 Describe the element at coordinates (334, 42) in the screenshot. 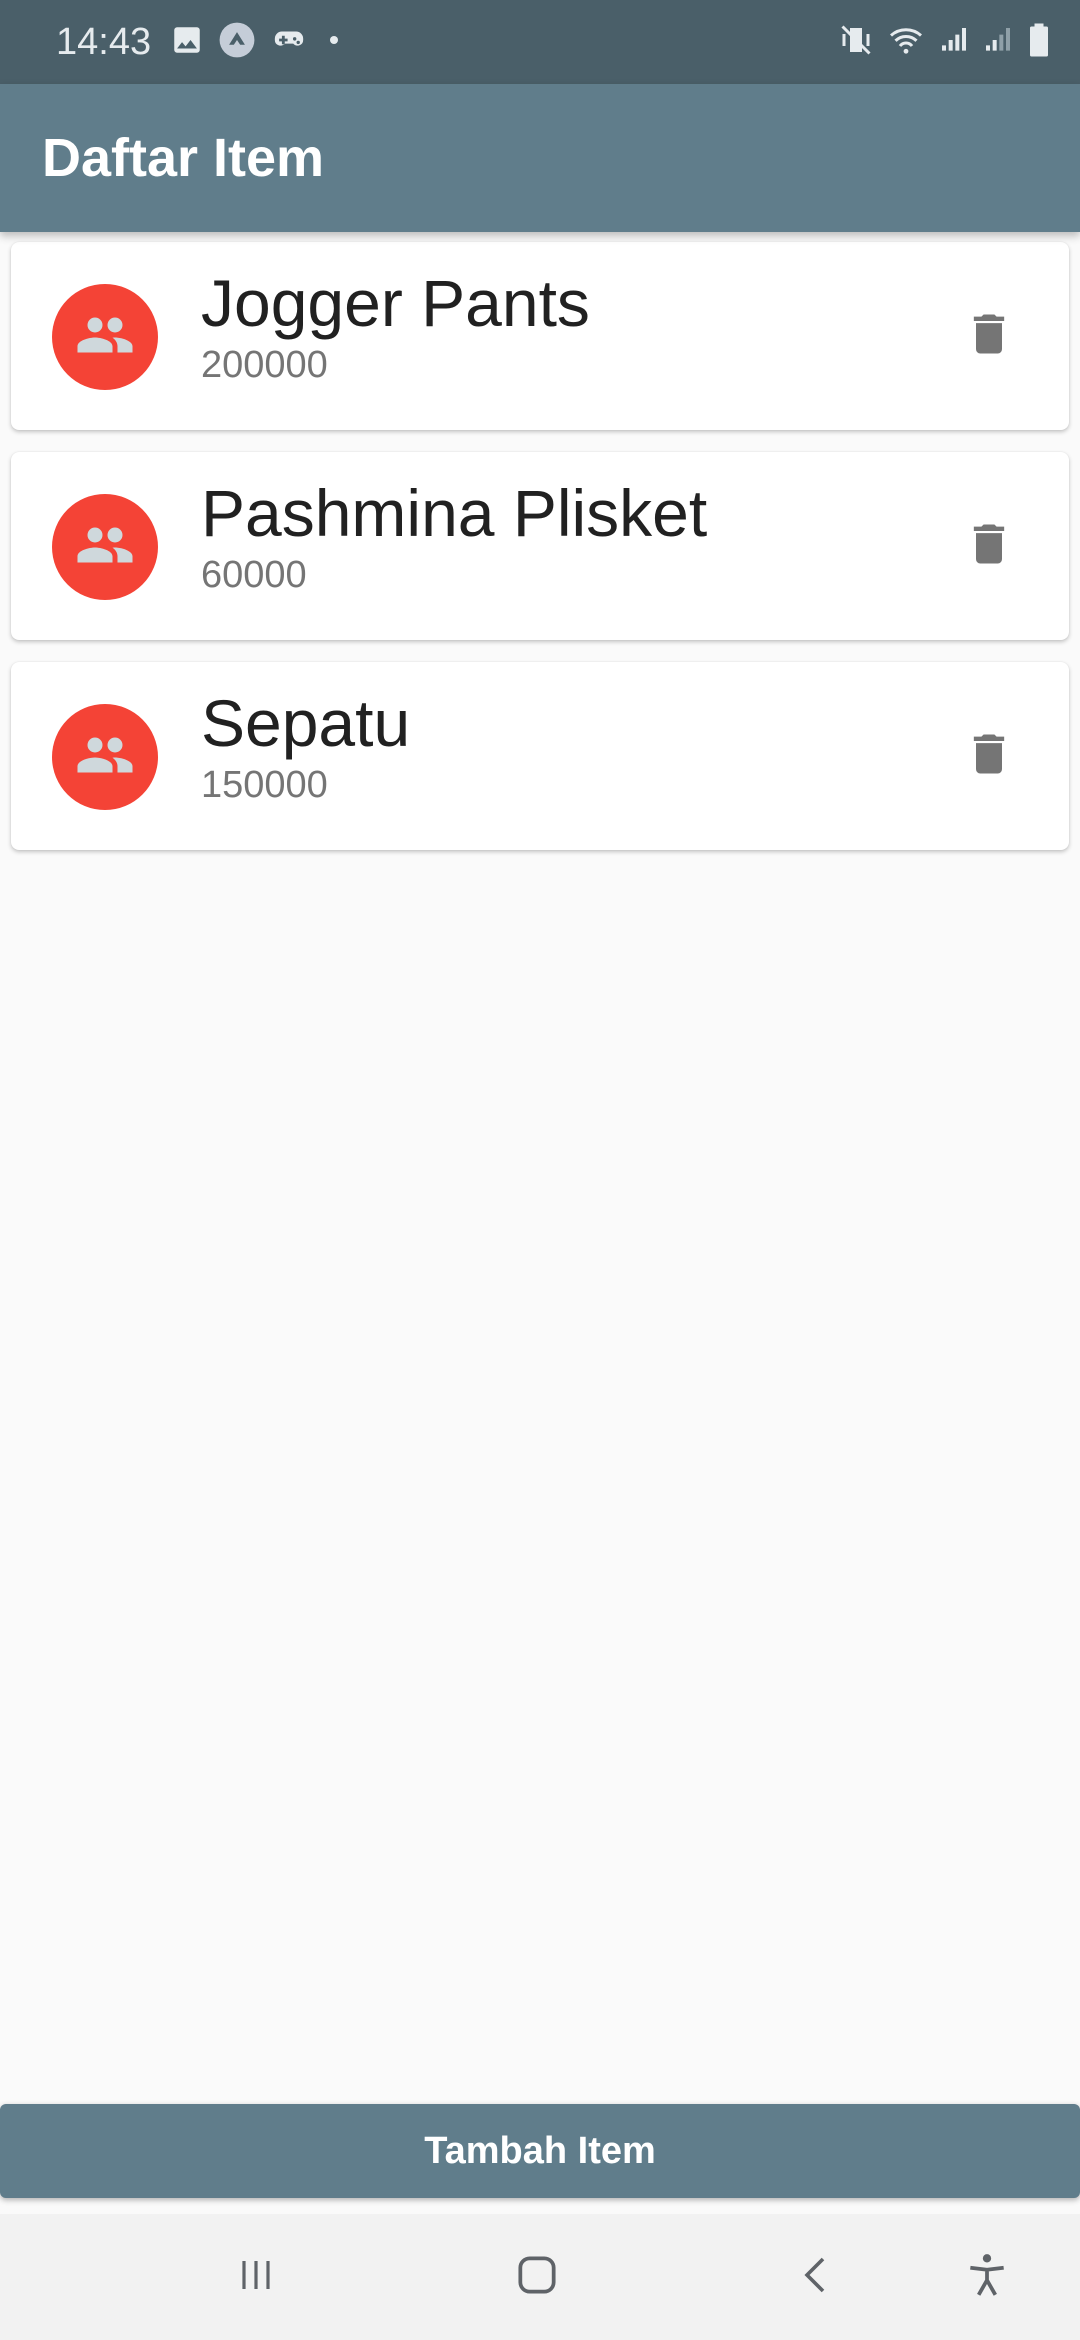

I see `notification-dot-icon` at that location.